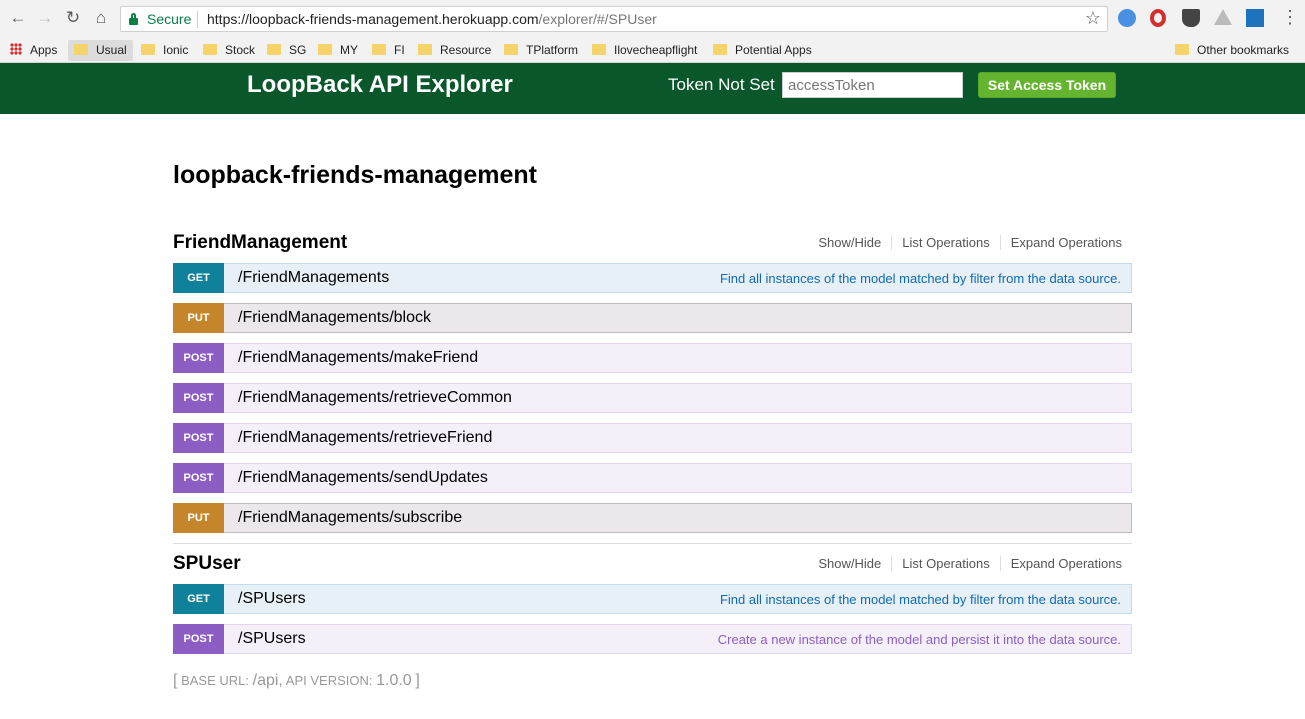 This screenshot has width=1305, height=719. Describe the element at coordinates (207, 564) in the screenshot. I see `resource-title: SPUser` at that location.